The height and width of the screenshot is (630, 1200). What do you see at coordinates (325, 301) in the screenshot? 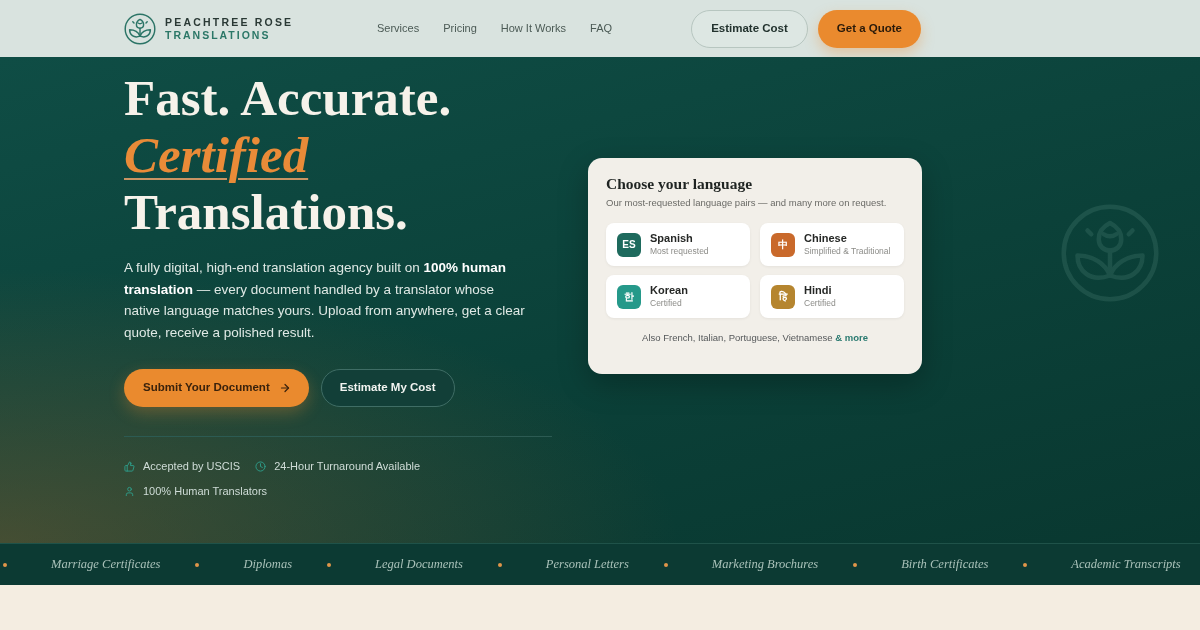
I see `intro-paragraph: A fully digital, high-end translation agency built on 100% human translation — every document handled by a translator whose native language matches yours. Upload from anywhere, get a clear quote, receive a polished result.` at bounding box center [325, 301].